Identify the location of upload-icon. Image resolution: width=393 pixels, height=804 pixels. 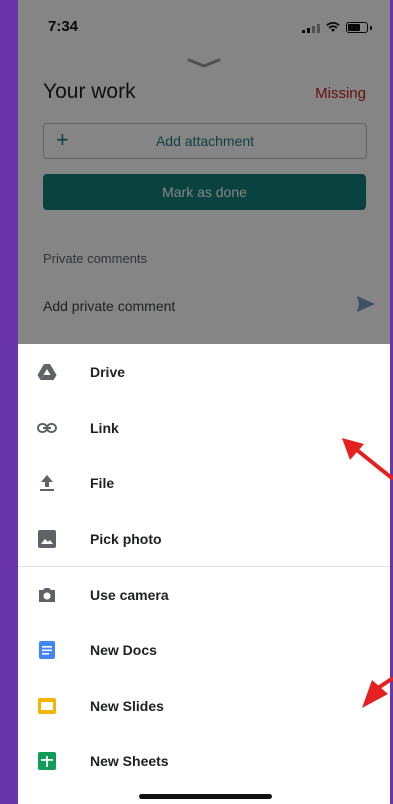
(47, 483).